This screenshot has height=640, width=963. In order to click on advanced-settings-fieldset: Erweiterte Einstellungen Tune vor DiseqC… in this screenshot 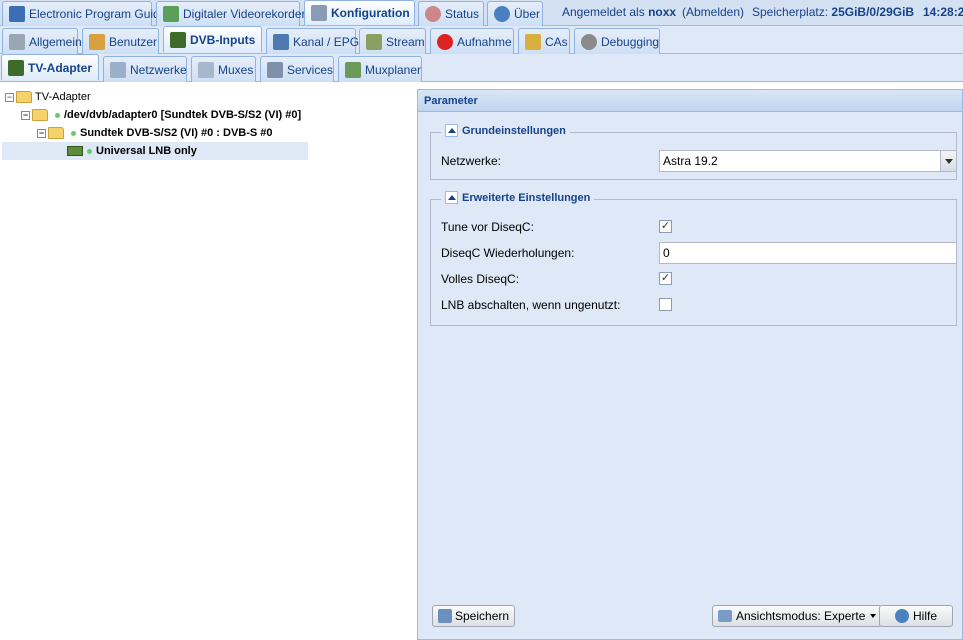, I will do `click(693, 258)`.